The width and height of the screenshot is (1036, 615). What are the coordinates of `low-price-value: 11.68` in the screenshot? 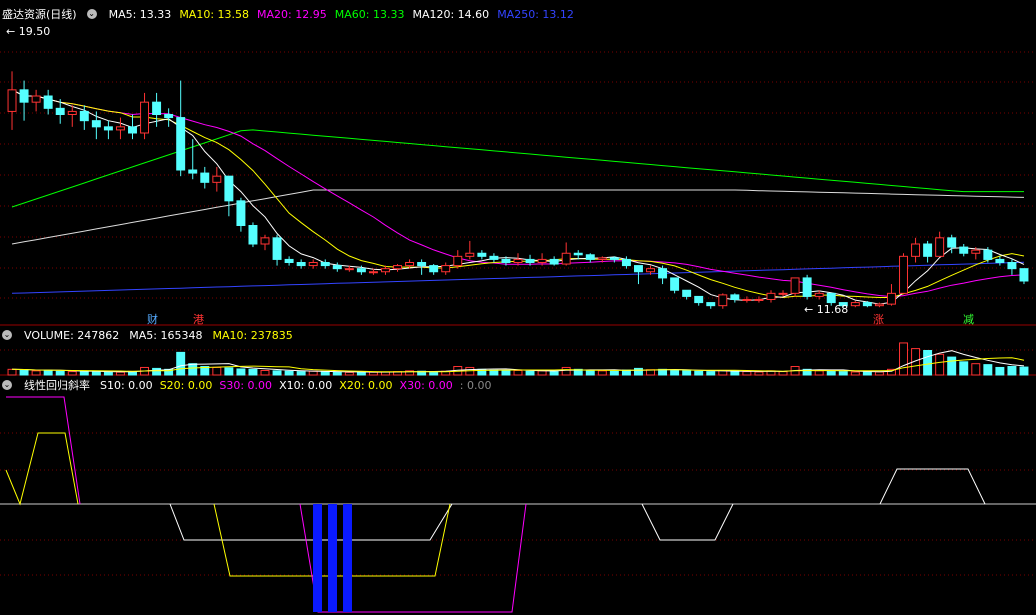 It's located at (832, 309).